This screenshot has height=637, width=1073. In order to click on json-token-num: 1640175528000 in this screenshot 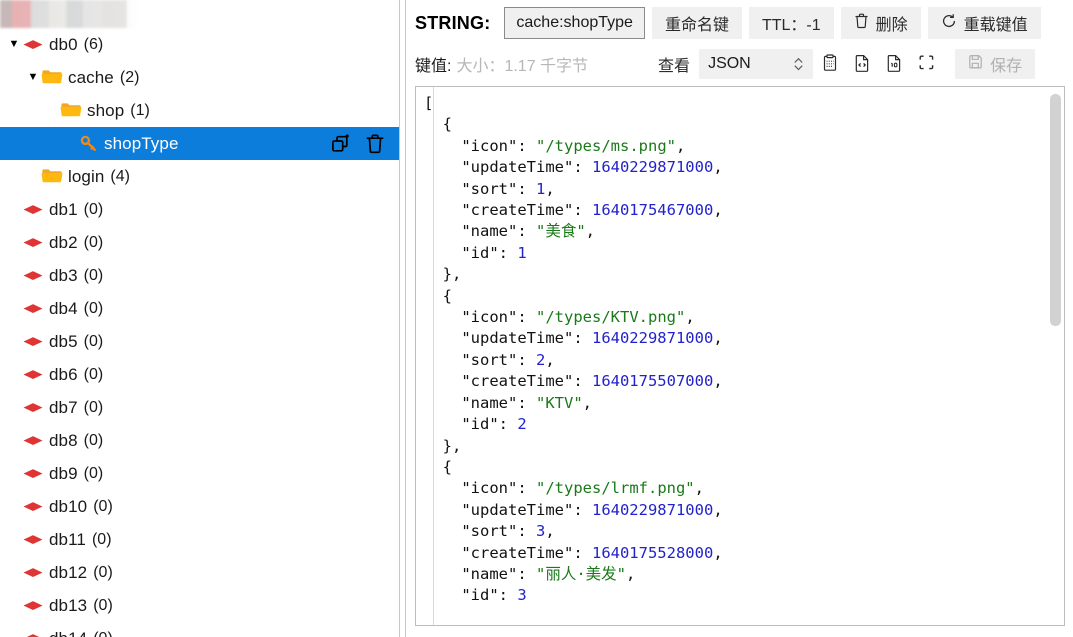, I will do `click(652, 552)`.